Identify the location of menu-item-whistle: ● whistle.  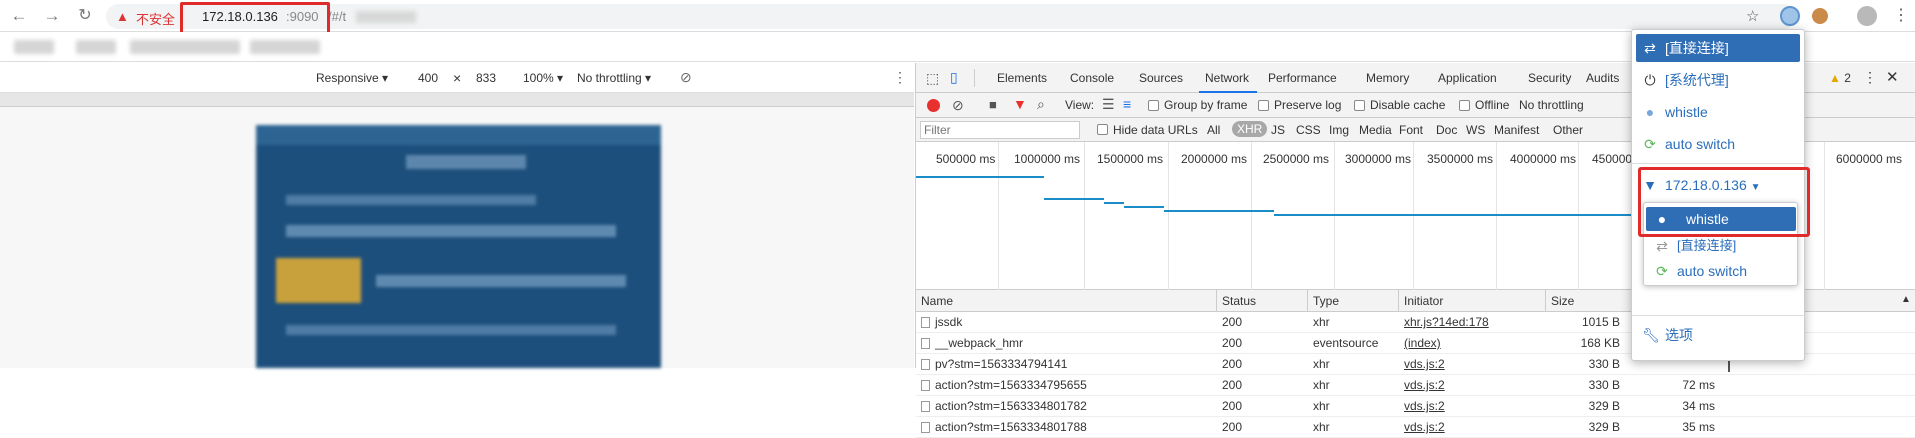
(1719, 112).